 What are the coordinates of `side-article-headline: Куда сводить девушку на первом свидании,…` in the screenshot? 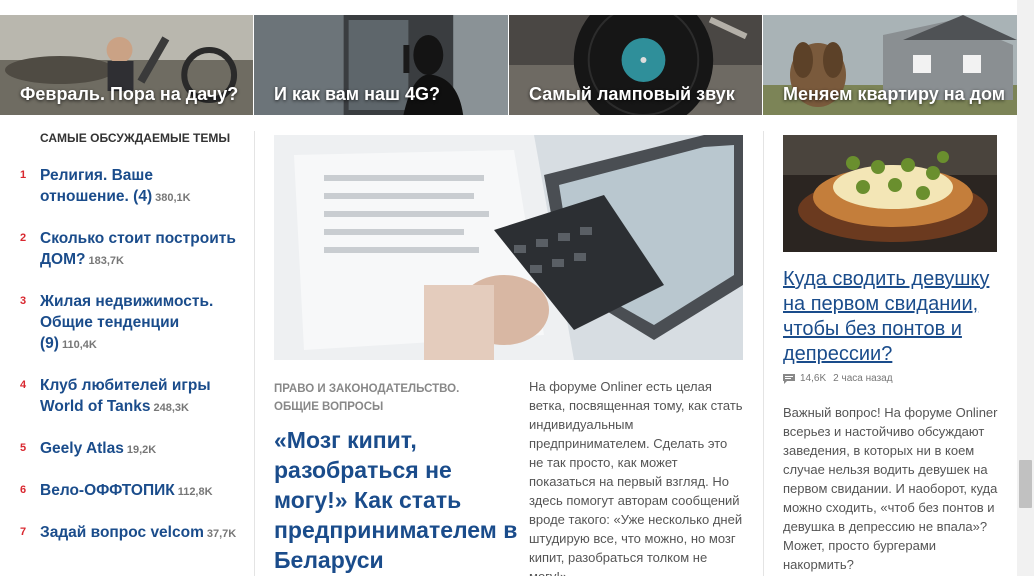 It's located at (890, 317).